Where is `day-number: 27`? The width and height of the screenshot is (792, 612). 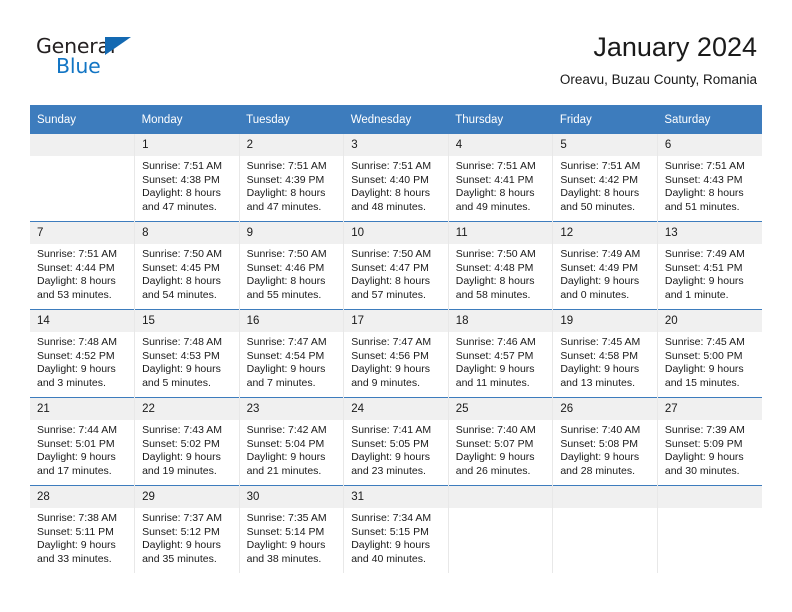 day-number: 27 is located at coordinates (709, 409).